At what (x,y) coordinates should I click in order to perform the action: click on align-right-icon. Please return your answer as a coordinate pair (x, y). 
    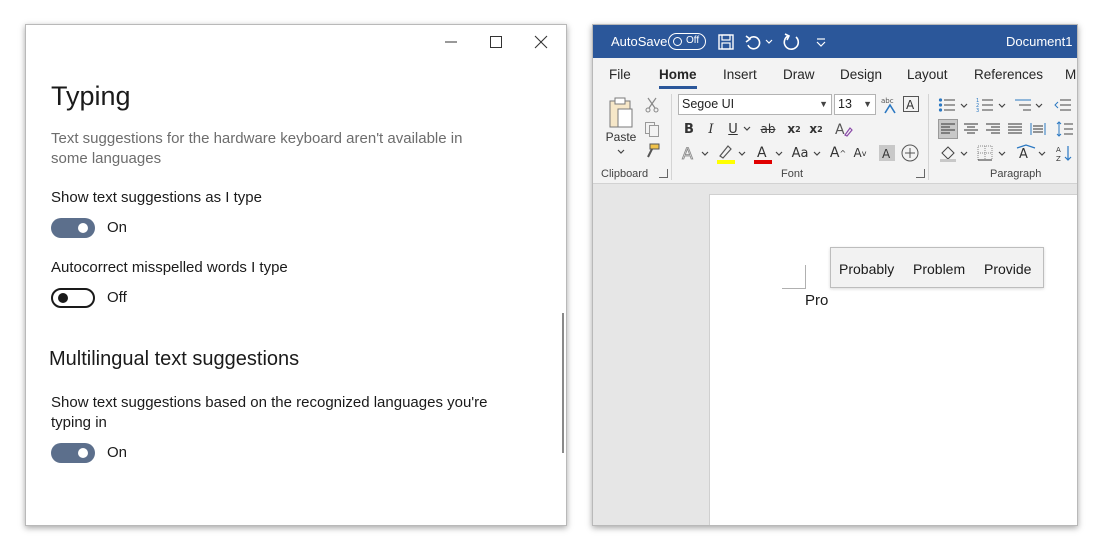
    Looking at the image, I should click on (993, 129).